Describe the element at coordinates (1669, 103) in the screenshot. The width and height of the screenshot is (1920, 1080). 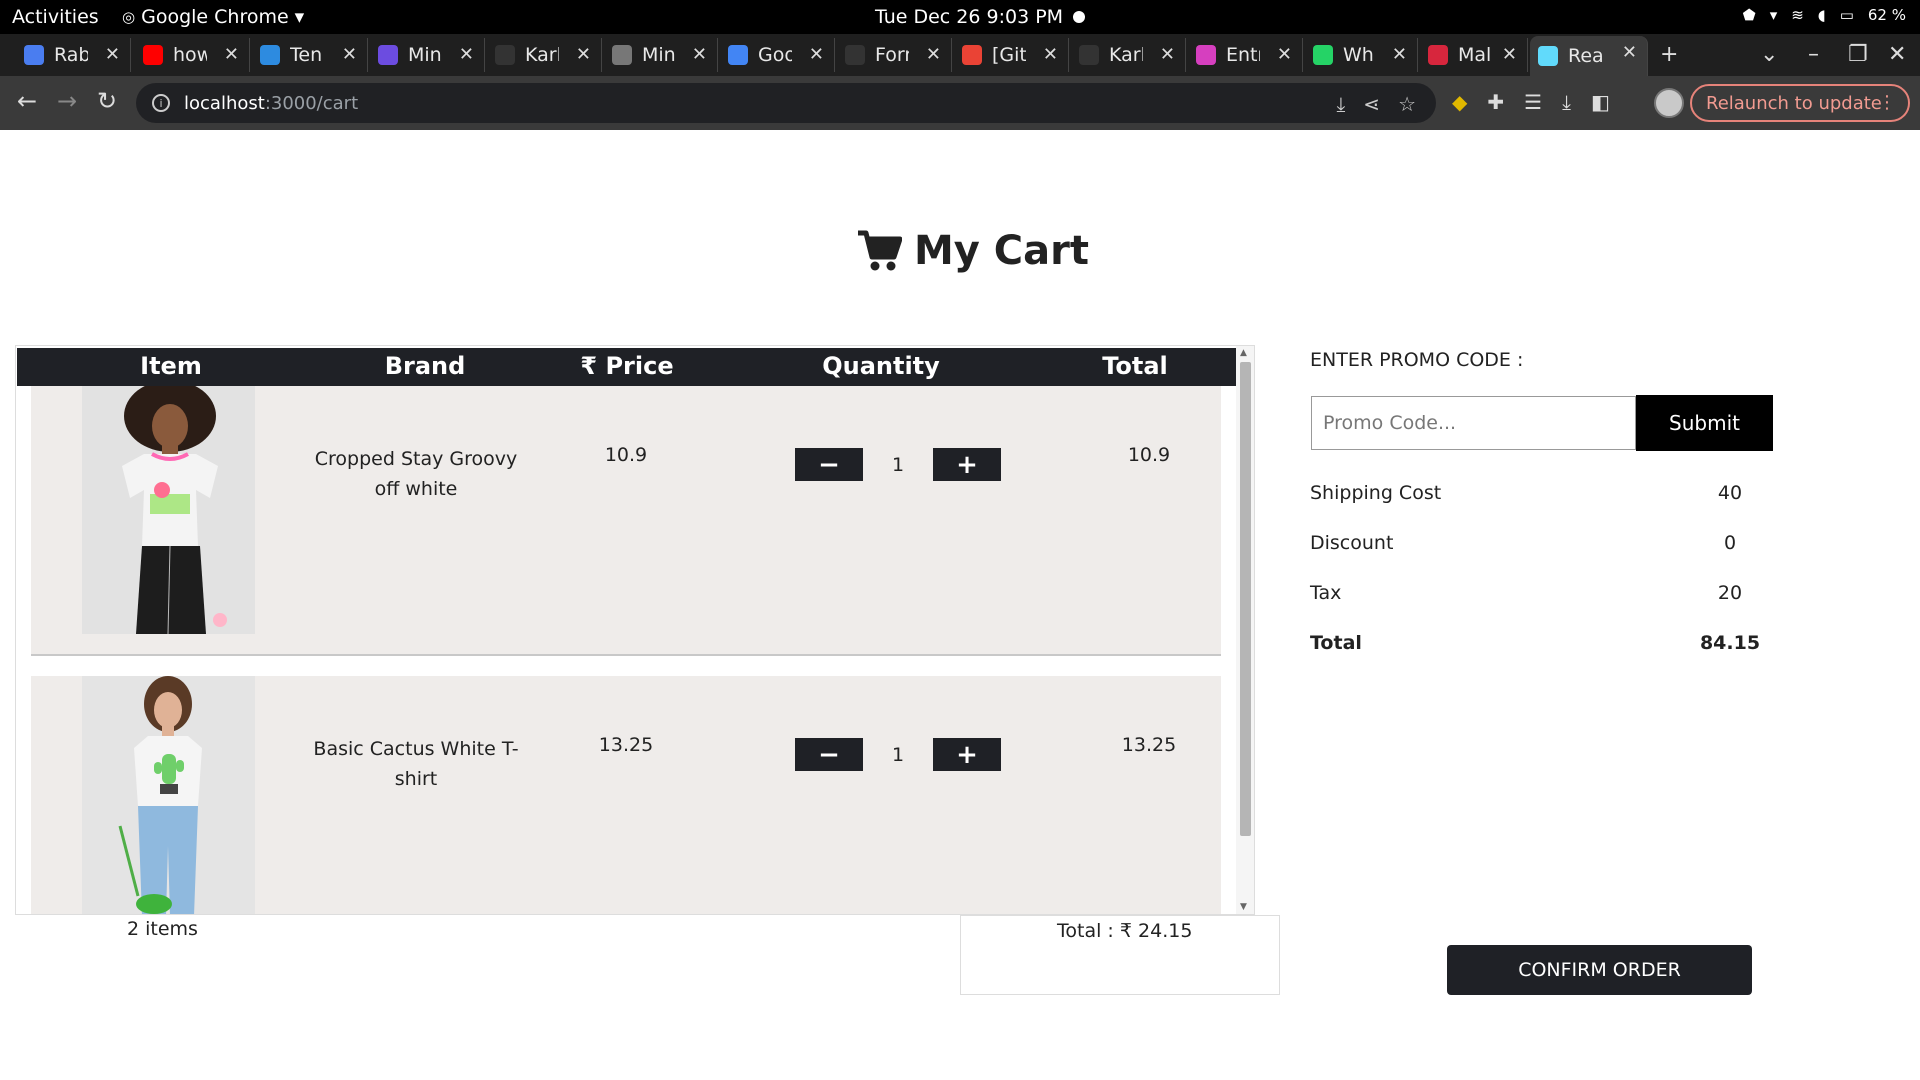
I see `profile-avatar` at that location.